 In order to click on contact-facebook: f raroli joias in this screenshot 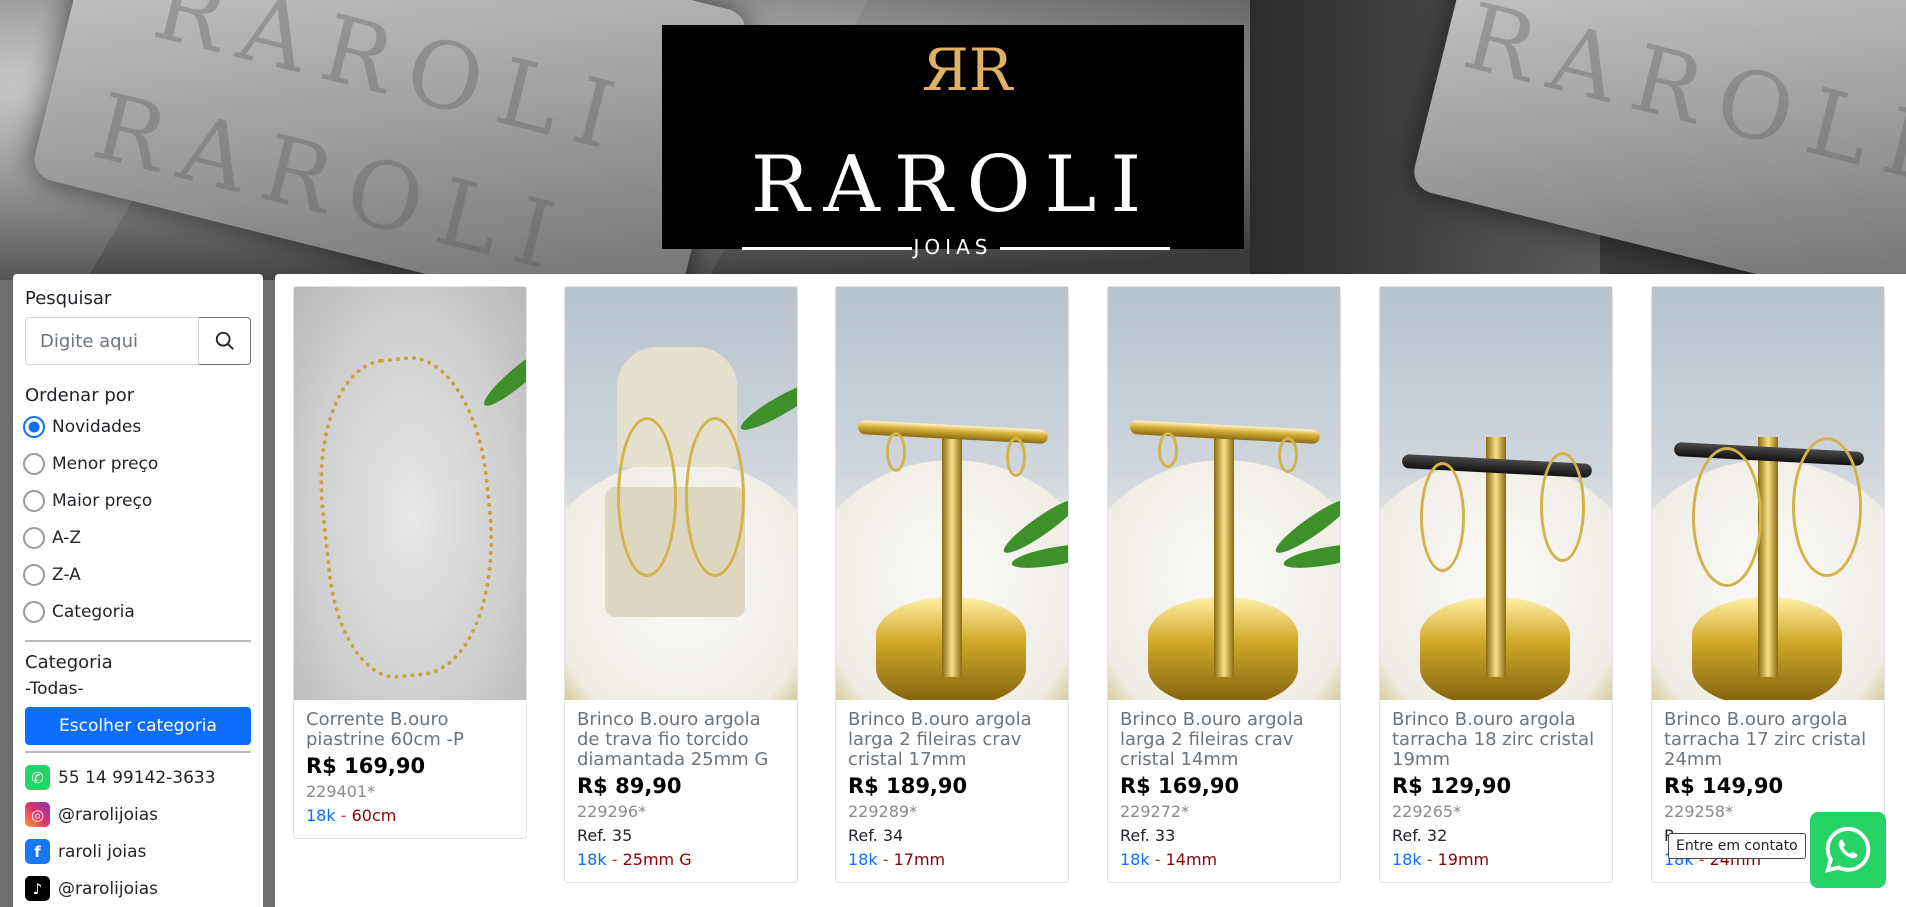, I will do `click(138, 851)`.